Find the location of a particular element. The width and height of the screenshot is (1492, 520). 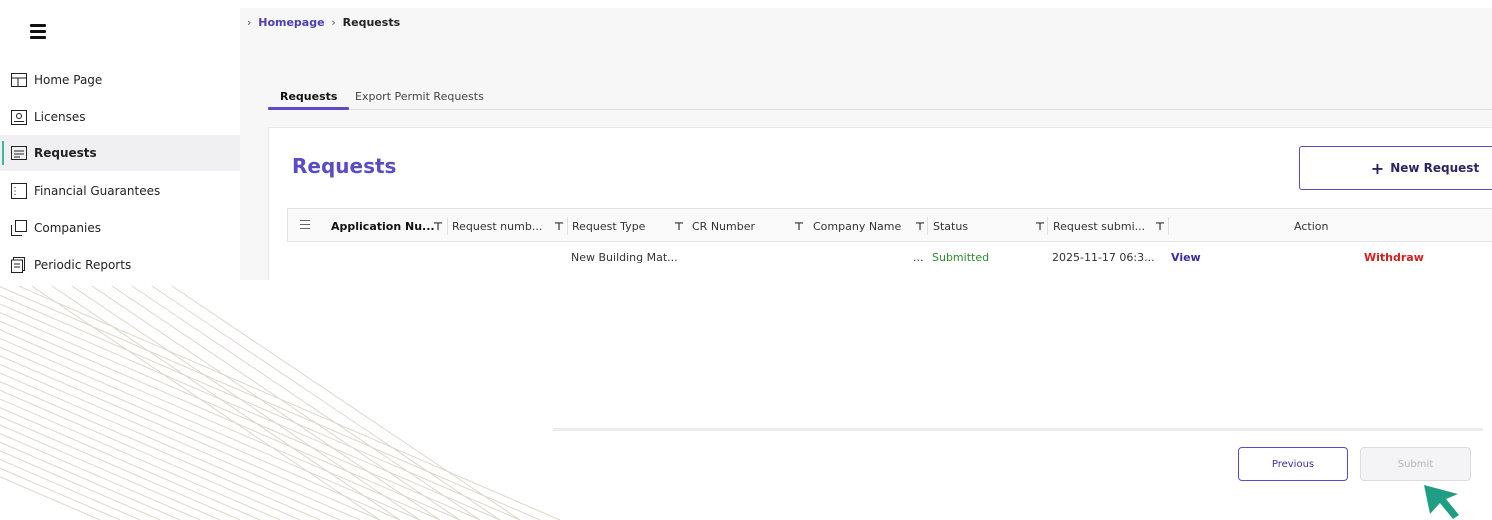

reports-icon is located at coordinates (19, 265).